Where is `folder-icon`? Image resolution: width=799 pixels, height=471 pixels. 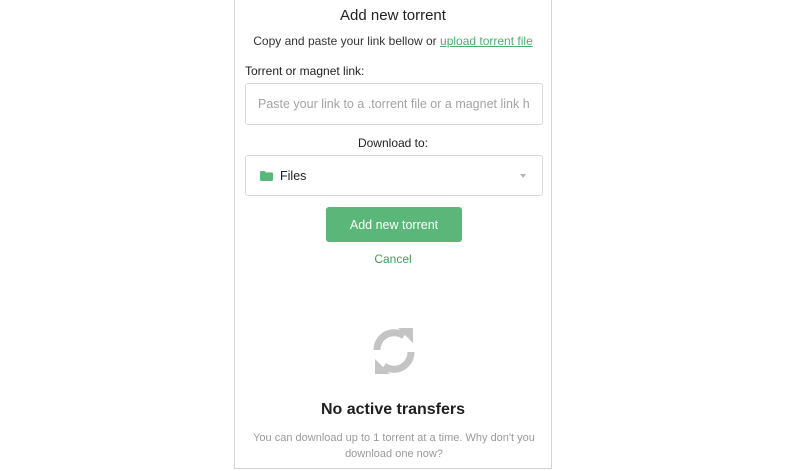
folder-icon is located at coordinates (266, 175).